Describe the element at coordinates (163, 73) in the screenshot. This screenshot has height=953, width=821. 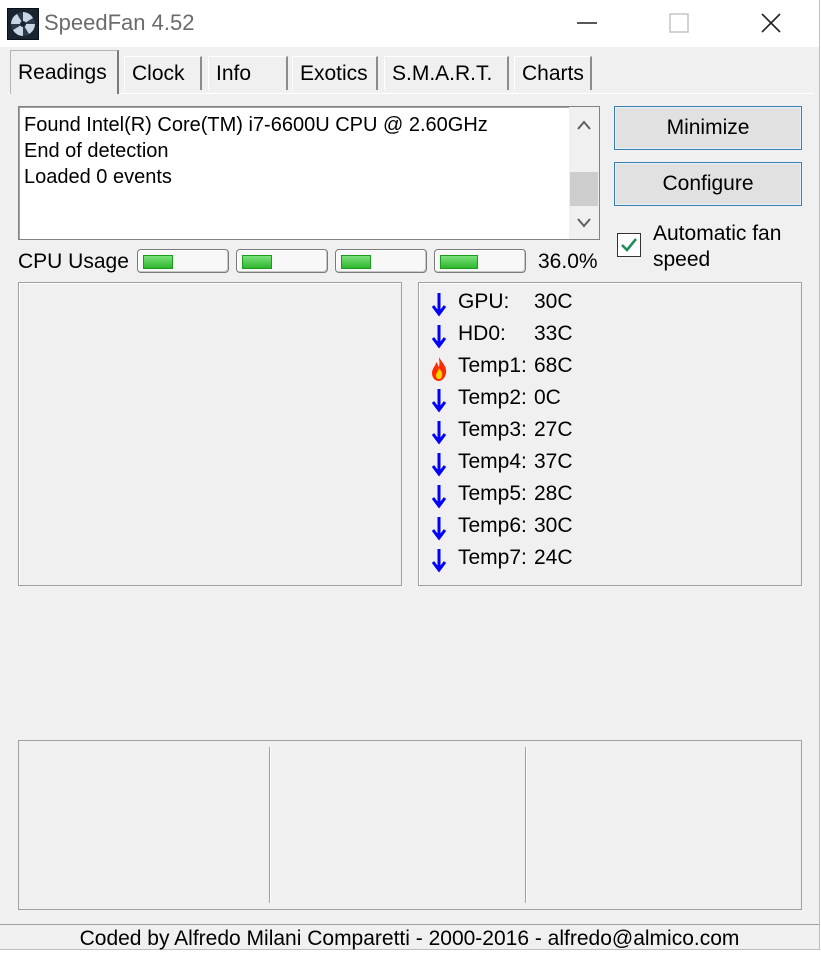
I see `tab-clock: Clock` at that location.